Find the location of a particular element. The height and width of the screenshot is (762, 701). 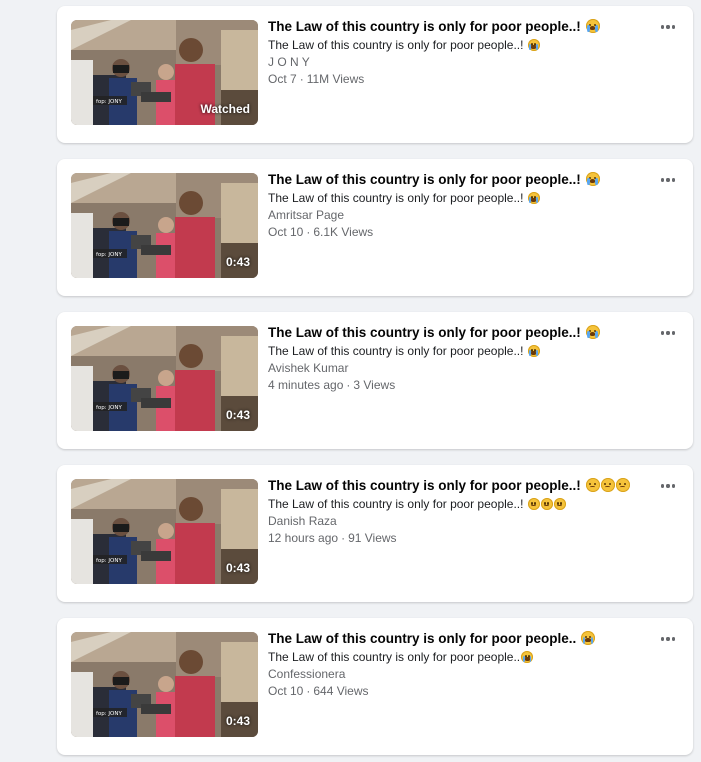

video-views: 91 Views is located at coordinates (372, 538).